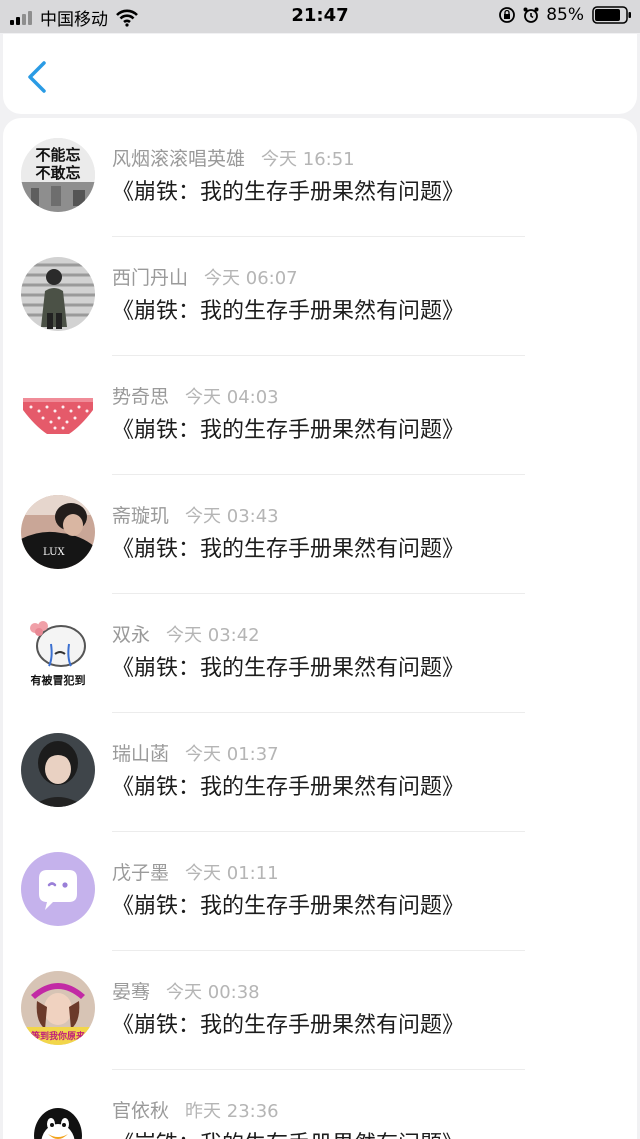 The width and height of the screenshot is (640, 1139). I want to click on battery-percent: 85%, so click(565, 15).